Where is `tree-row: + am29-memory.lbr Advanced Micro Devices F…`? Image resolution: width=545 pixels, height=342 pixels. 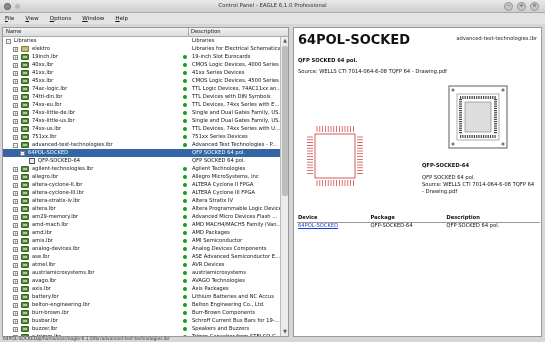 tree-row: + am29-memory.lbr Advanced Micro Devices F… is located at coordinates (142, 217).